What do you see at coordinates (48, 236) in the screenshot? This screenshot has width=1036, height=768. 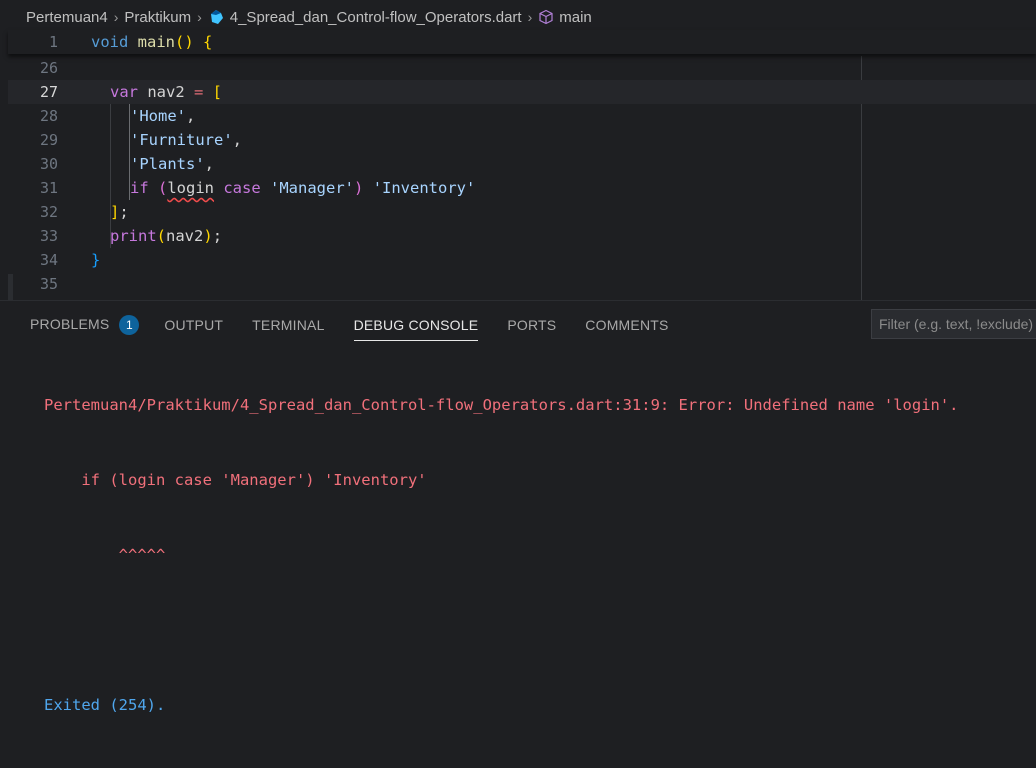 I see `line-number: 33` at bounding box center [48, 236].